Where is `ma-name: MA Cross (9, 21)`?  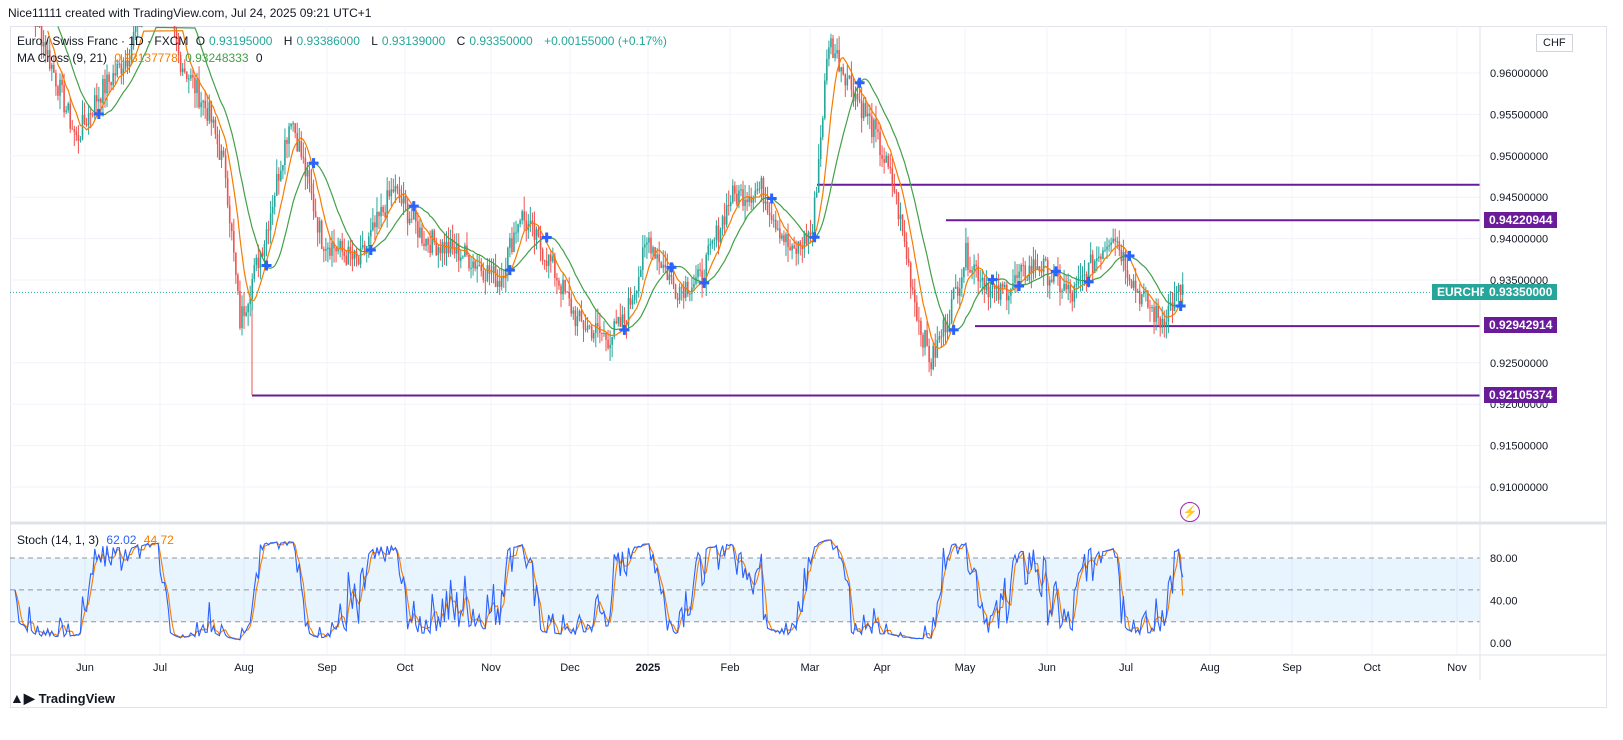
ma-name: MA Cross (9, 21) is located at coordinates (62, 58).